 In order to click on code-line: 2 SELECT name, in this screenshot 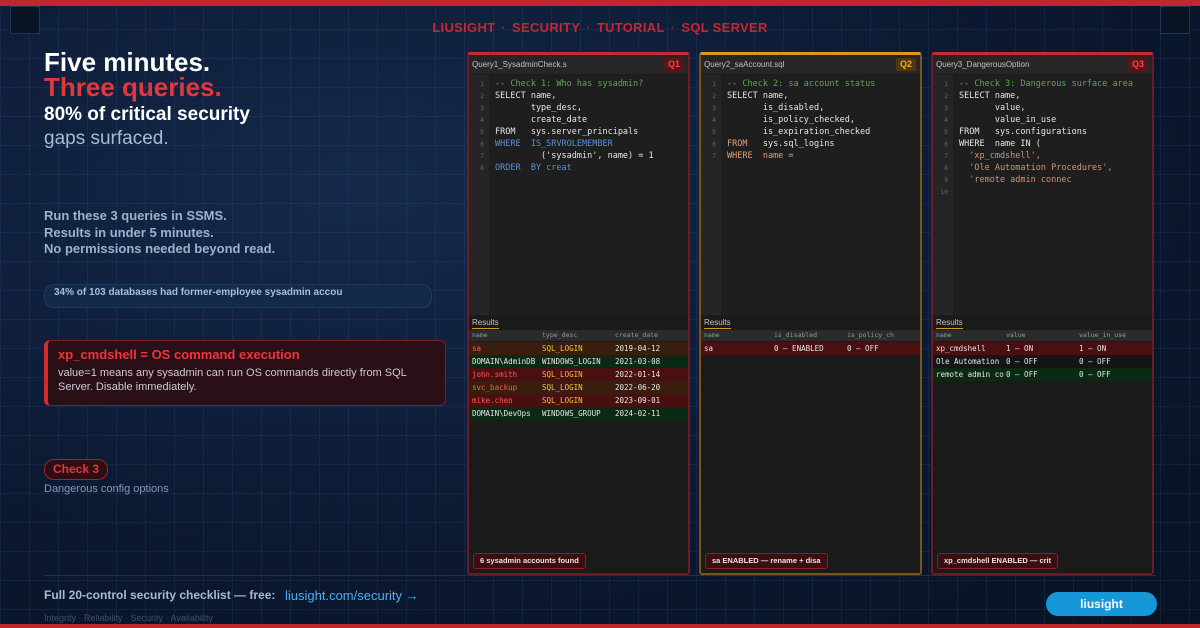, I will do `click(578, 96)`.